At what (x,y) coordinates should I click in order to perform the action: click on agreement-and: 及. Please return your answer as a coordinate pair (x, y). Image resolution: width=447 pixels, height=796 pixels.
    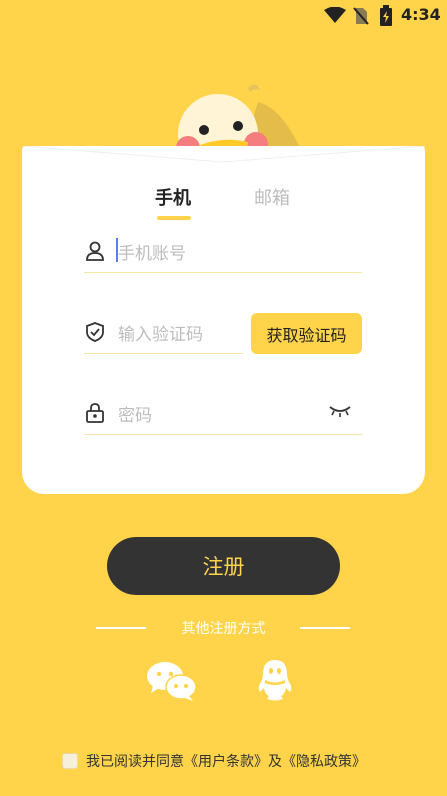
    Looking at the image, I should click on (275, 762).